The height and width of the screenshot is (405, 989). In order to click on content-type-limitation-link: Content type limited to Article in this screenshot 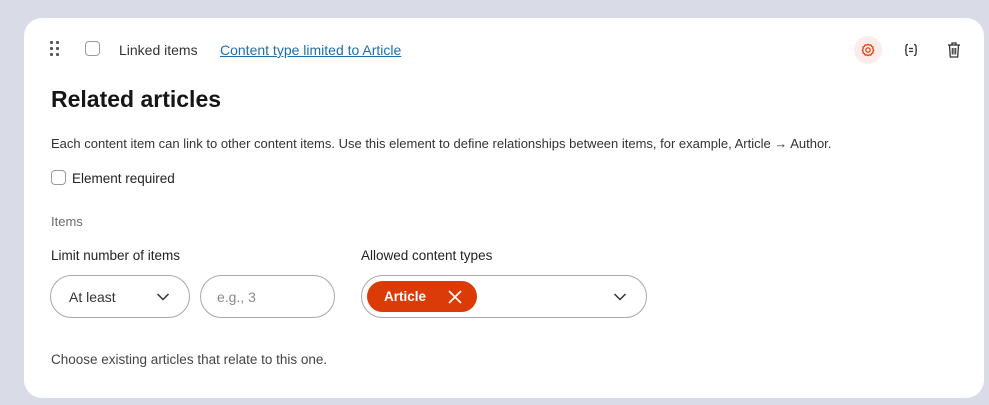, I will do `click(310, 50)`.